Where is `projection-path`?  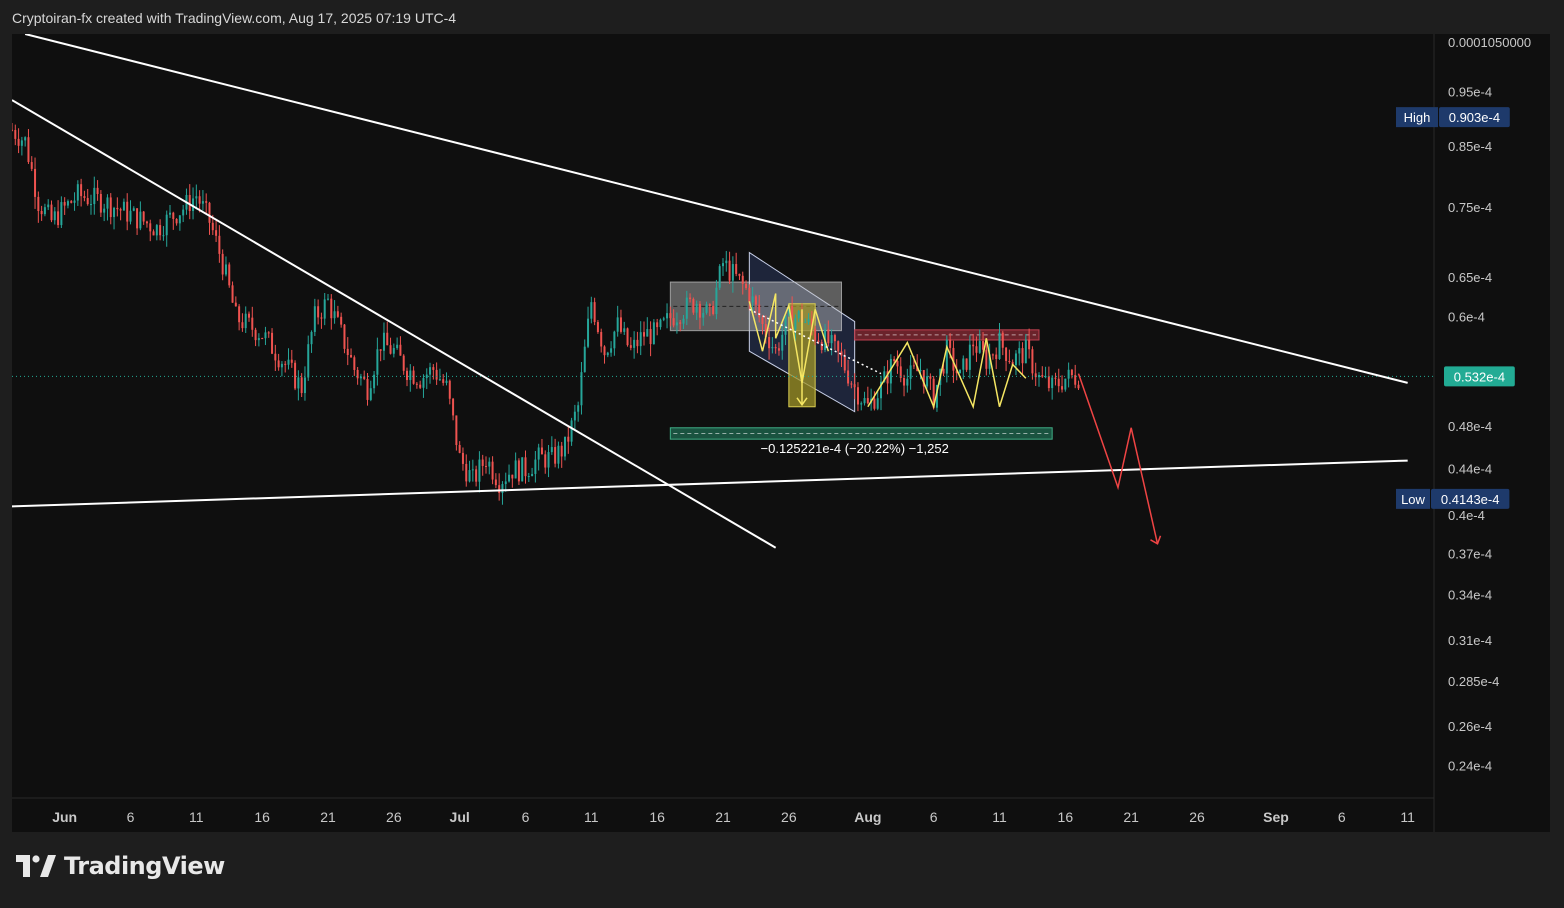 projection-path is located at coordinates (1118, 458).